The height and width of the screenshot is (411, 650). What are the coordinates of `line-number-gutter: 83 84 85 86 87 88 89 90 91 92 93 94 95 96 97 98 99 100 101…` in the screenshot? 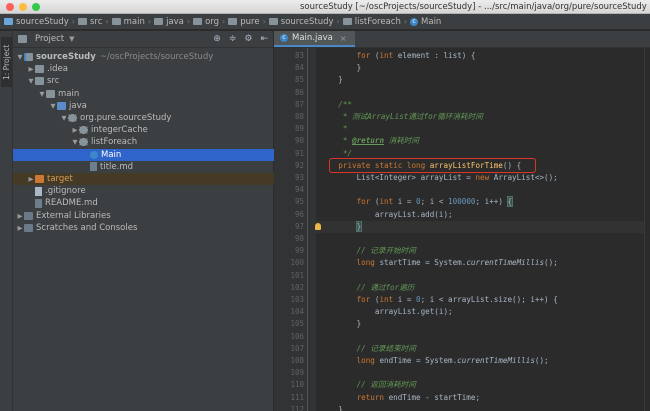 It's located at (291, 229).